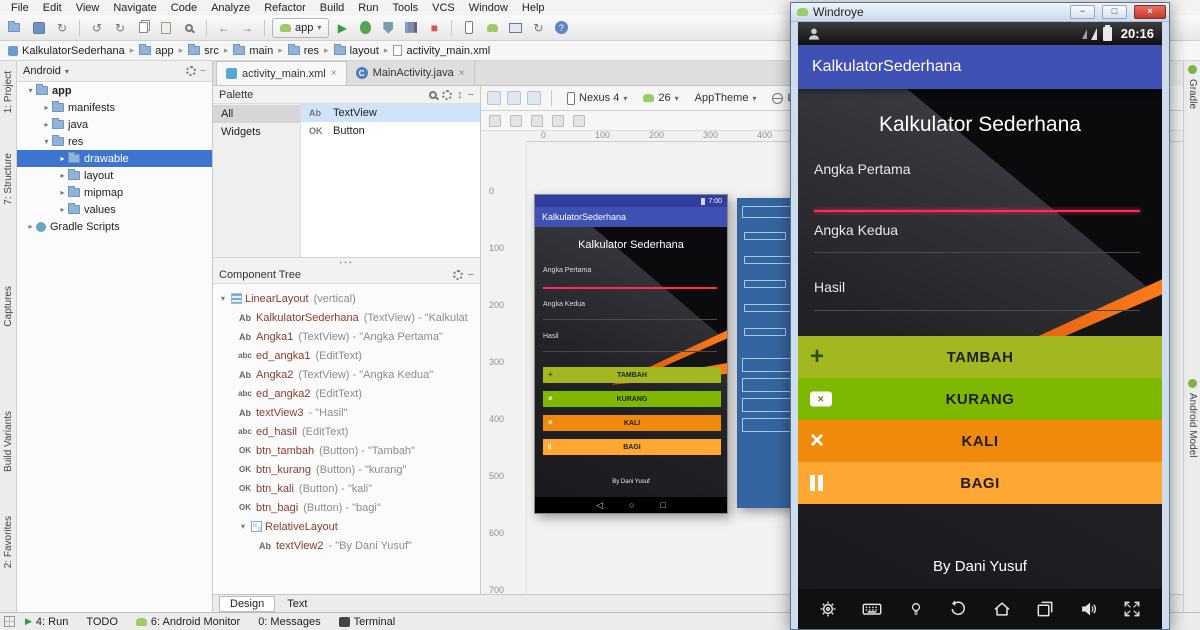 This screenshot has height=630, width=1200. Describe the element at coordinates (203, 50) in the screenshot. I see `breadcrumb-src: src` at that location.